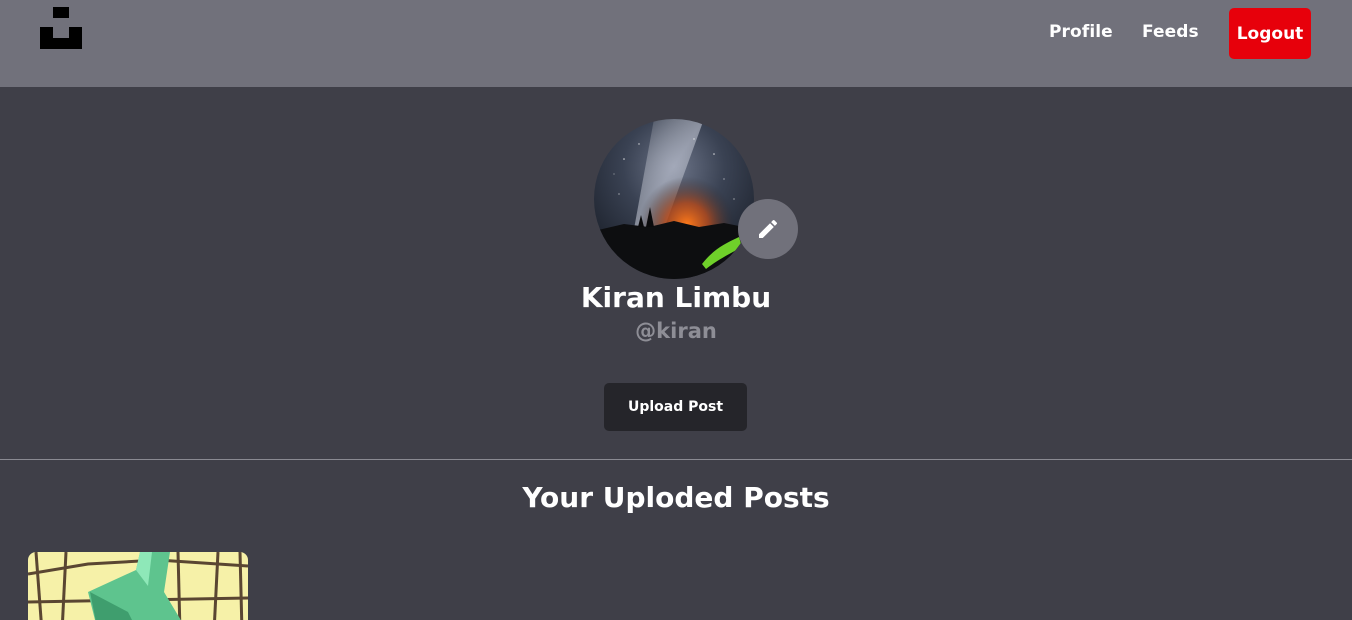 The width and height of the screenshot is (1352, 620). Describe the element at coordinates (675, 407) in the screenshot. I see `upload-post-button: Upload Post` at that location.